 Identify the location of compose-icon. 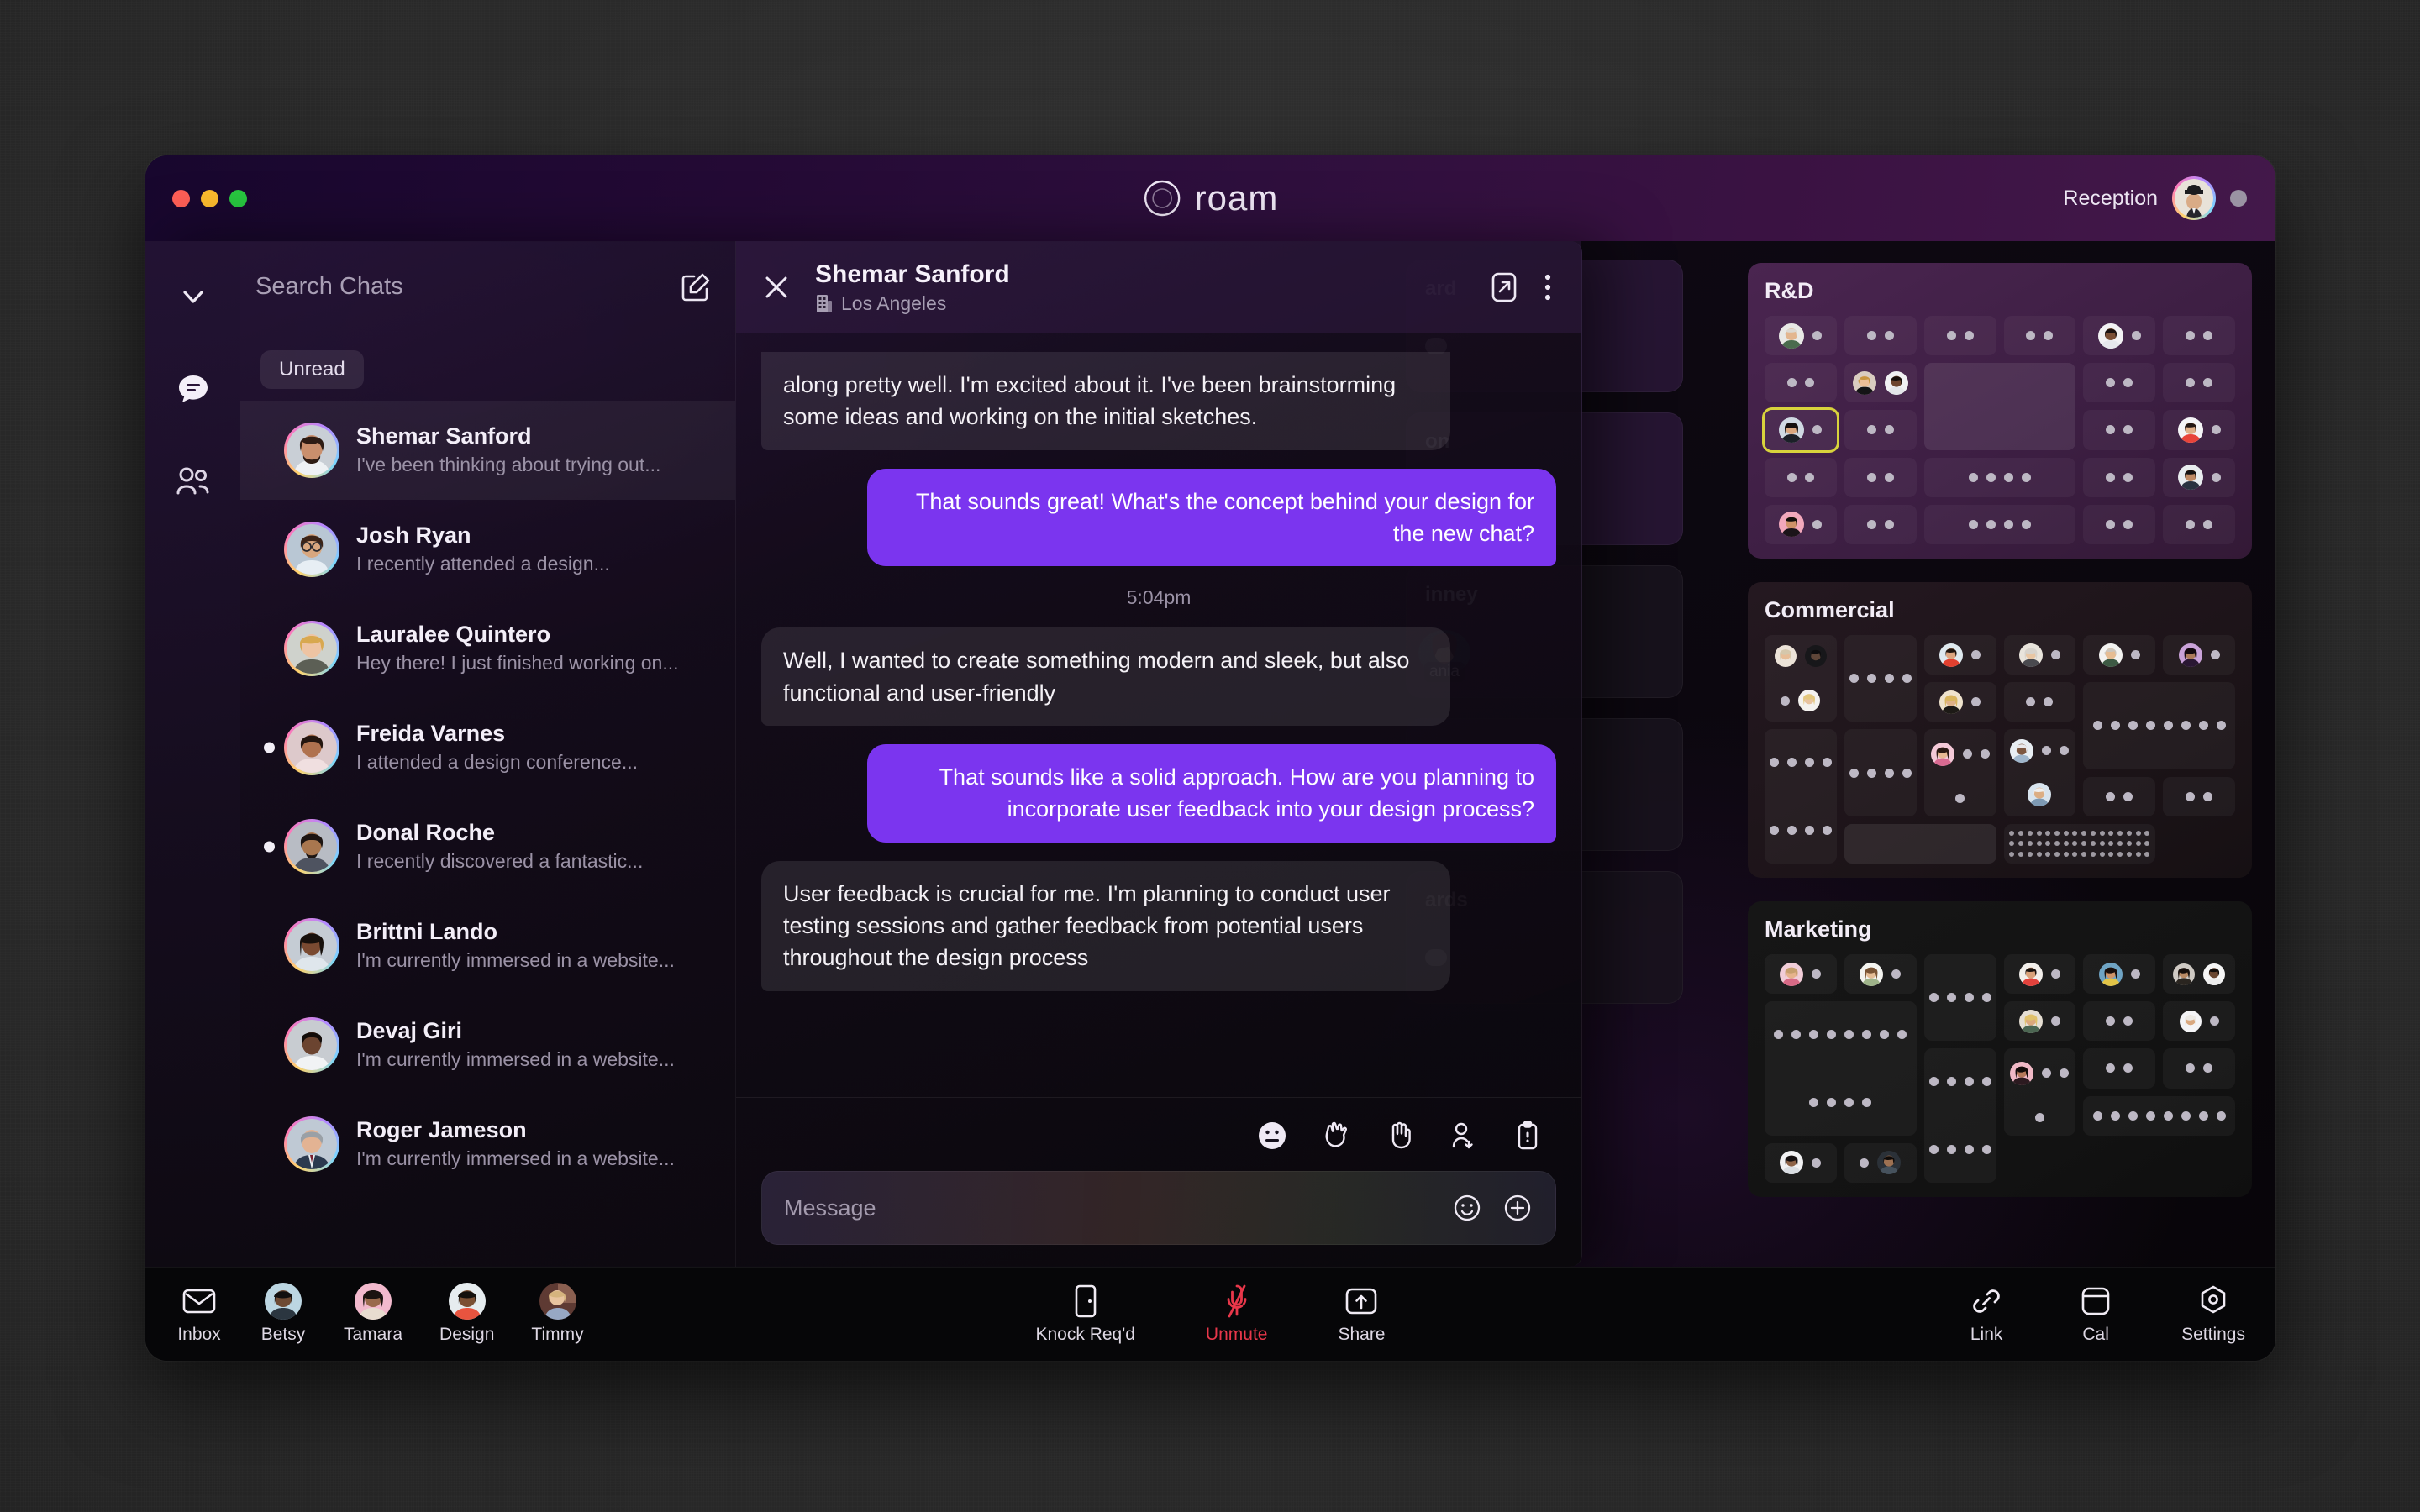
(696, 287).